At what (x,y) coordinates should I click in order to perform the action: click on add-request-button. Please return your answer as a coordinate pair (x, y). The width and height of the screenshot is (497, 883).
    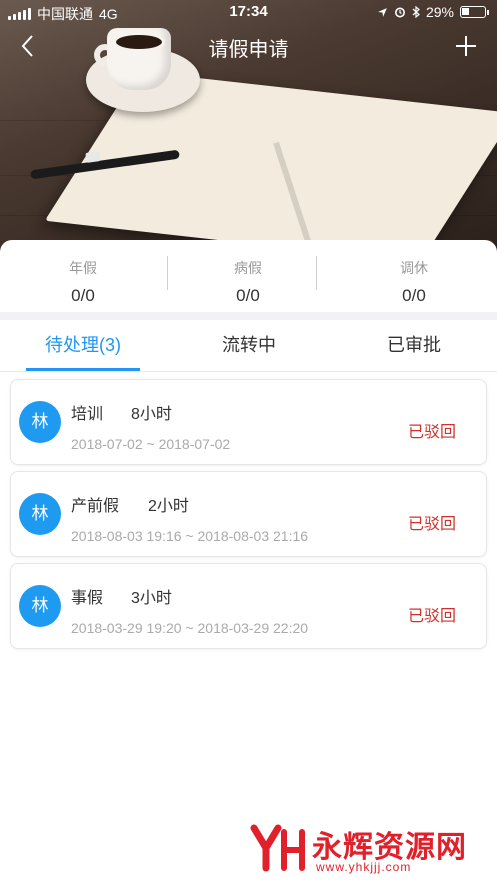
    Looking at the image, I should click on (466, 46).